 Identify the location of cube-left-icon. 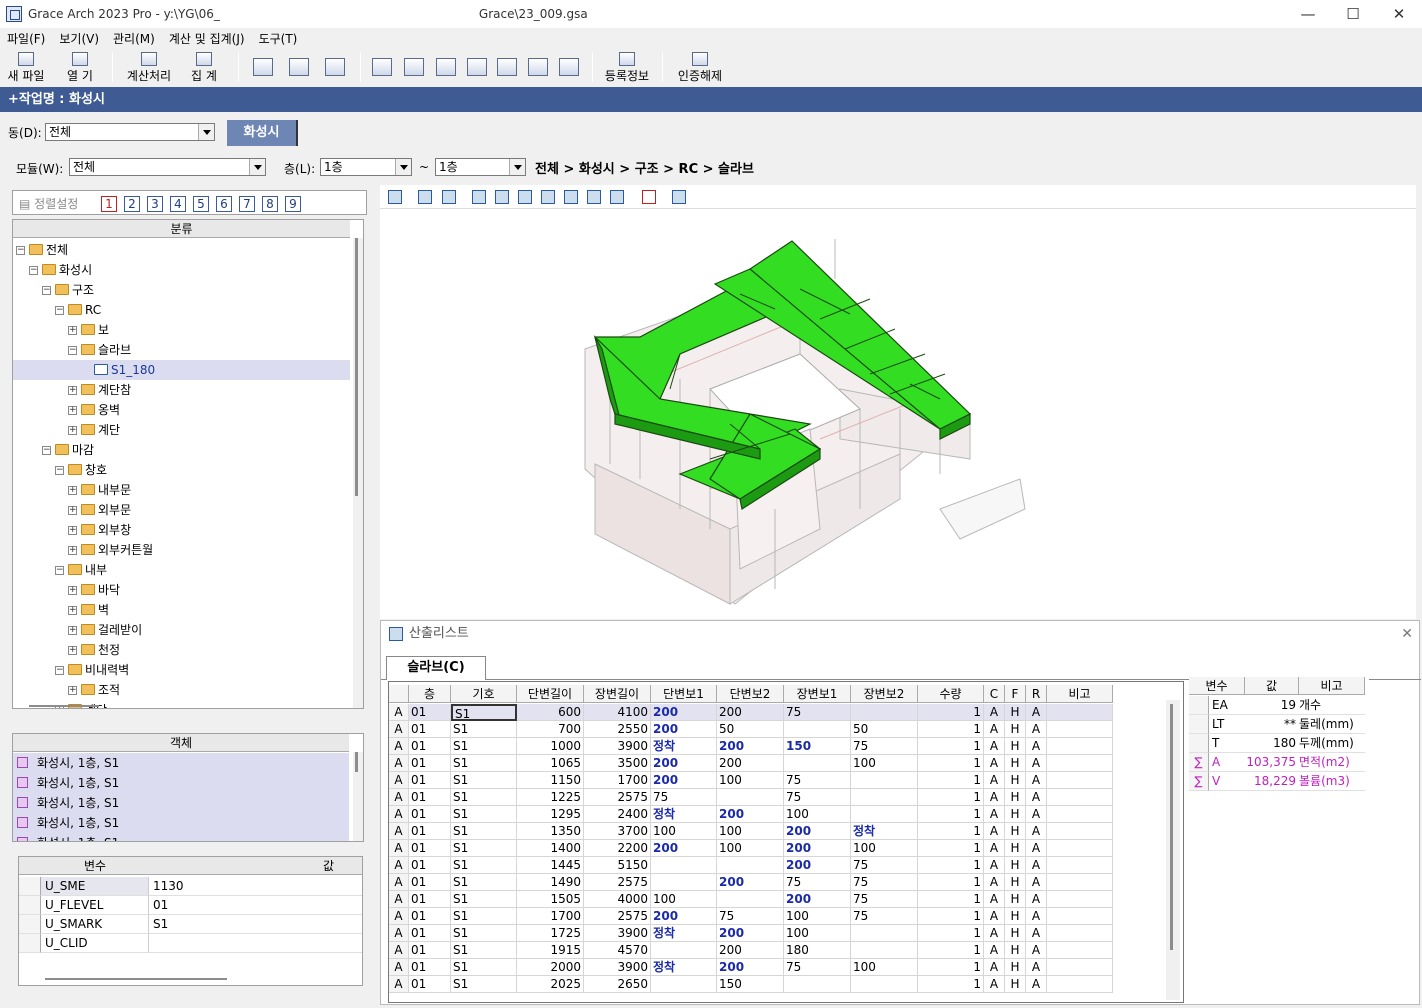
(525, 197).